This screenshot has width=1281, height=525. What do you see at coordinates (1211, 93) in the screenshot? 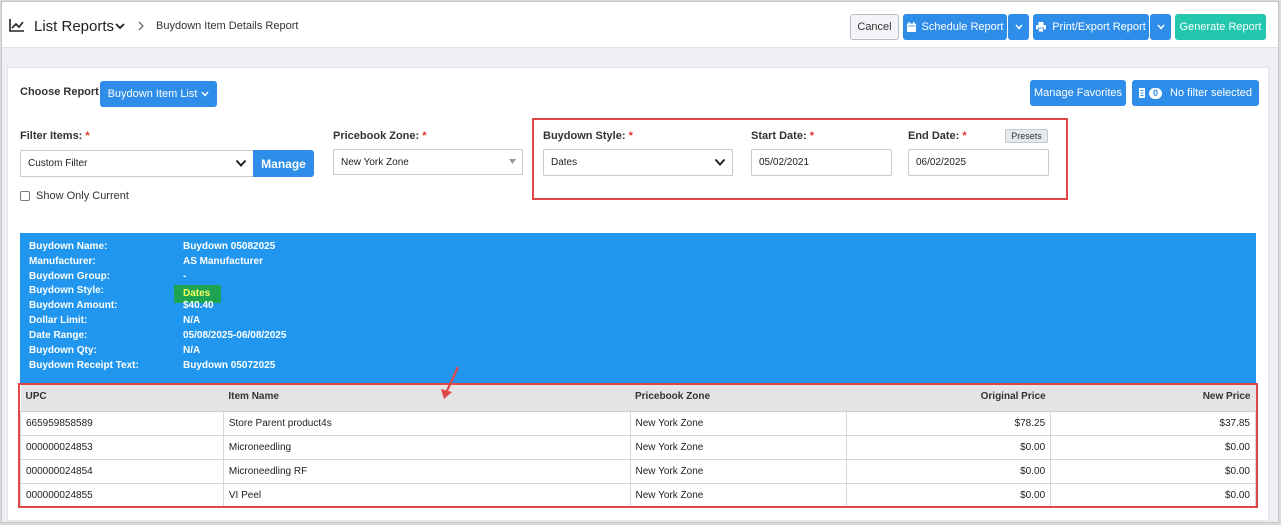
I see `filter-status-label: No filter selected` at bounding box center [1211, 93].